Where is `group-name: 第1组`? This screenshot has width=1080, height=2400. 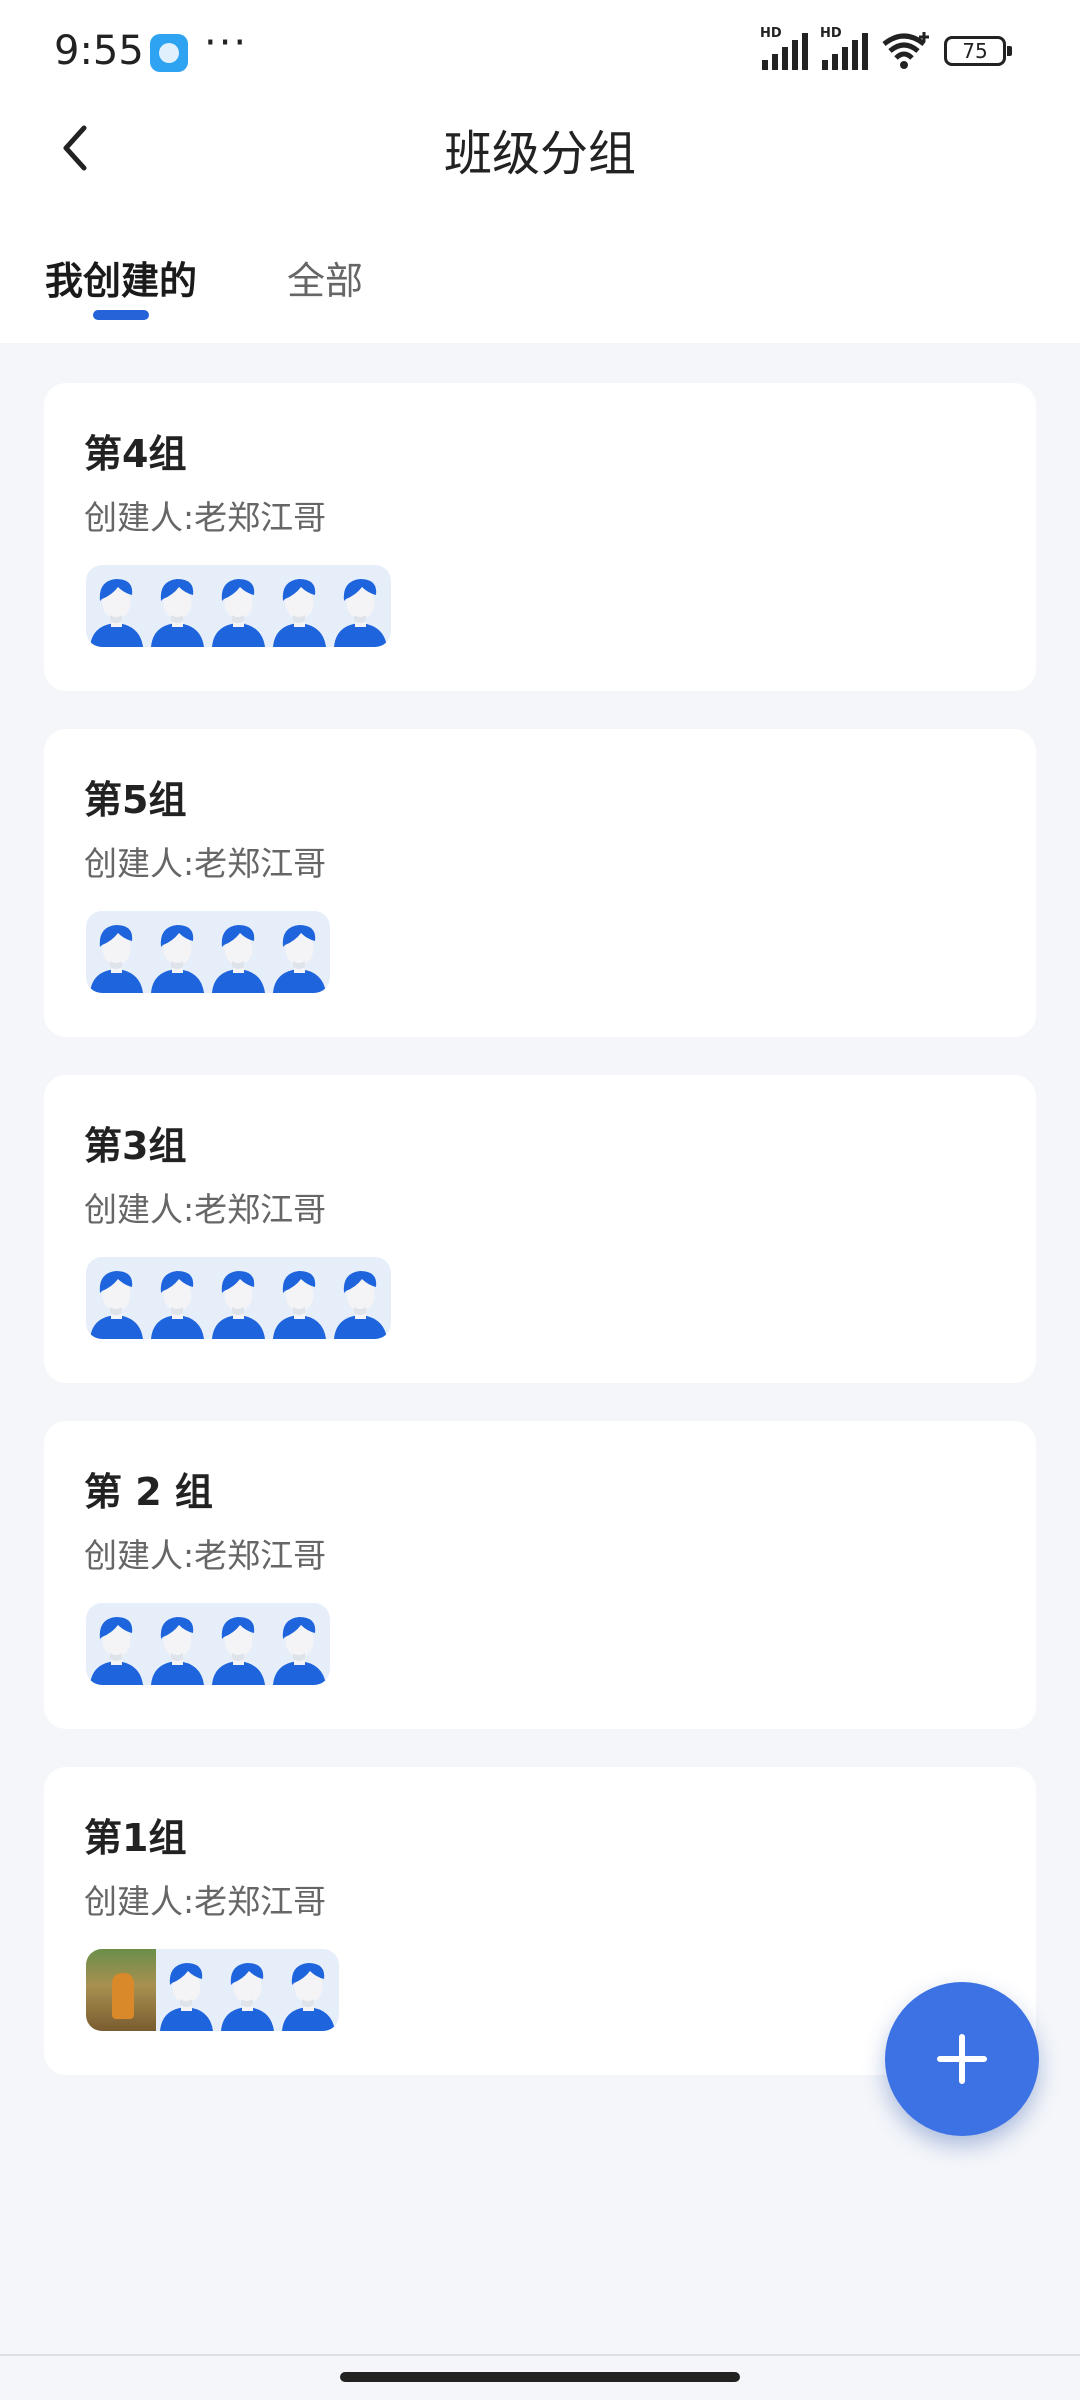 group-name: 第1组 is located at coordinates (135, 1838).